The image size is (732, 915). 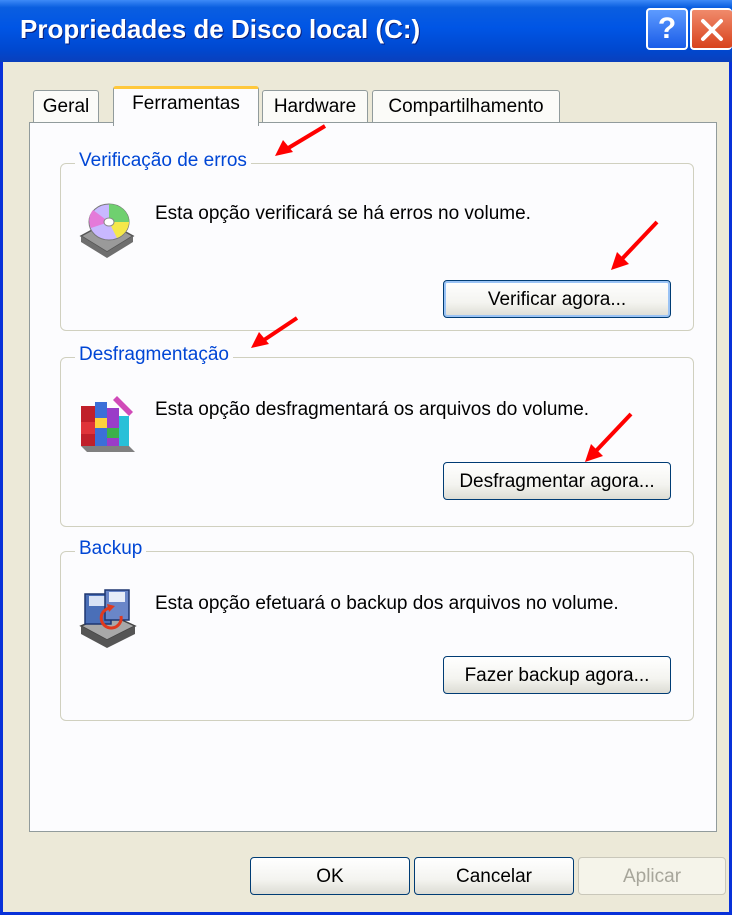 I want to click on tab-label: Ferramentas, so click(x=186, y=103).